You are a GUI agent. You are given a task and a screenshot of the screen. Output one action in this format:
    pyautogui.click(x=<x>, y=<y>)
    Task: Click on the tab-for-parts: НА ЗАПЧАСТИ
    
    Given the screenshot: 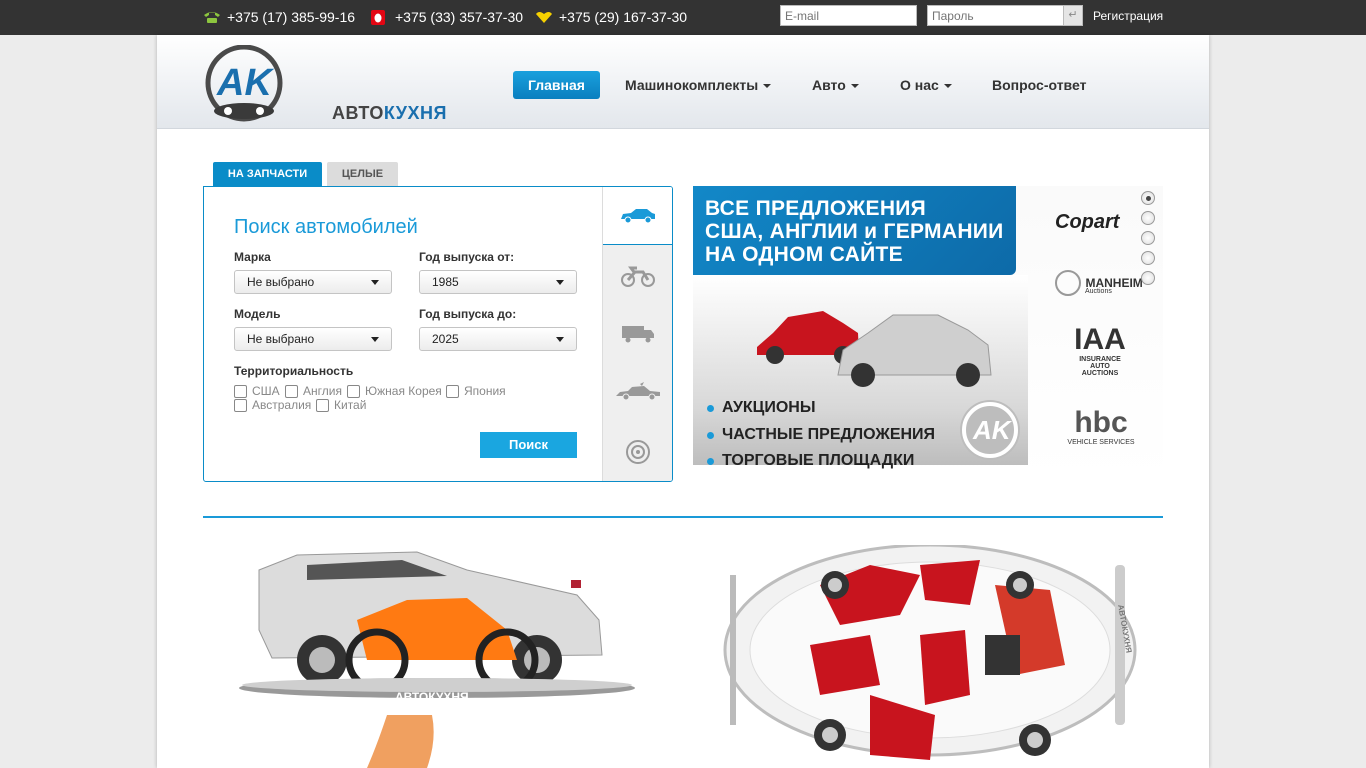 What is the action you would take?
    pyautogui.click(x=267, y=174)
    